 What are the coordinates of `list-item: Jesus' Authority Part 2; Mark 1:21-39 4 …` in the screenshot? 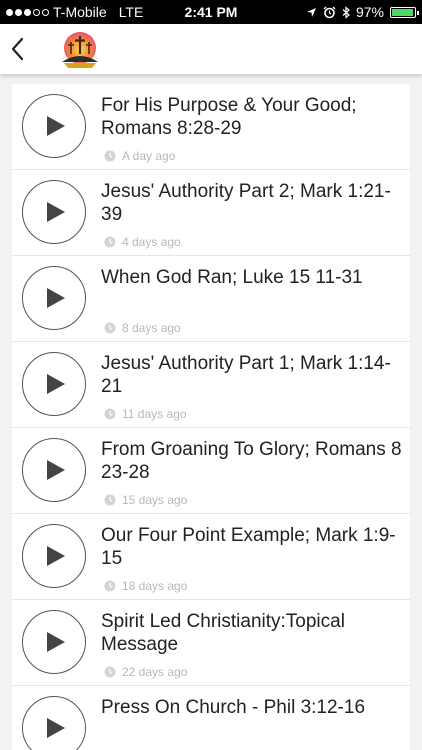 It's located at (211, 213).